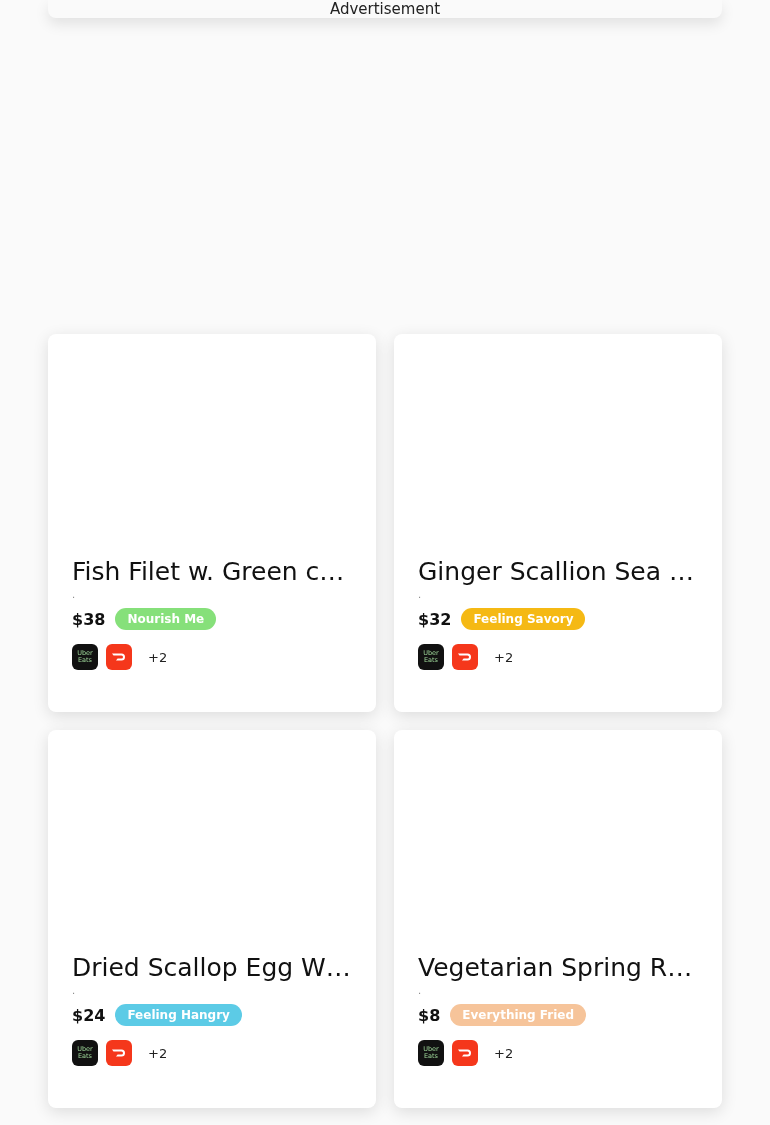  What do you see at coordinates (178, 1015) in the screenshot?
I see `mood-tag: Feeling Hangry` at bounding box center [178, 1015].